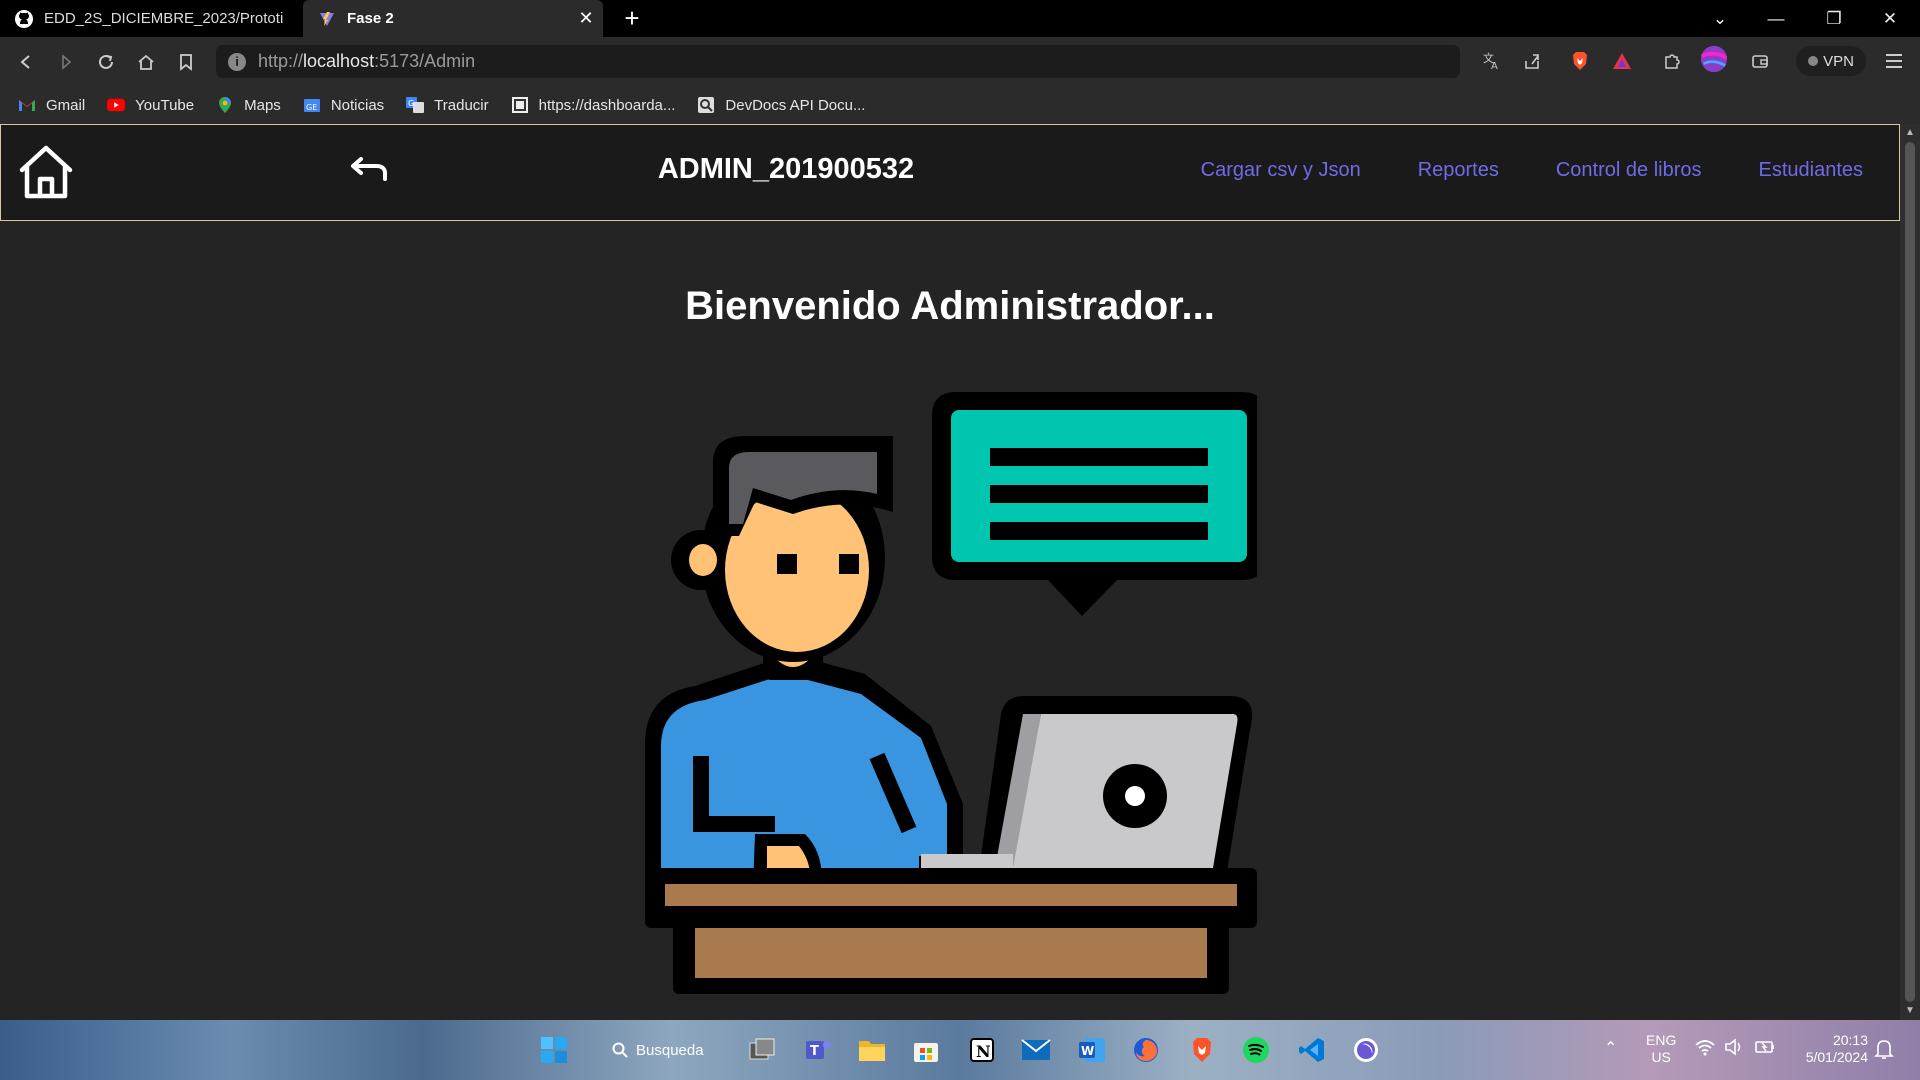 The width and height of the screenshot is (1920, 1080). Describe the element at coordinates (1813, 61) in the screenshot. I see `vpn-status-icon` at that location.